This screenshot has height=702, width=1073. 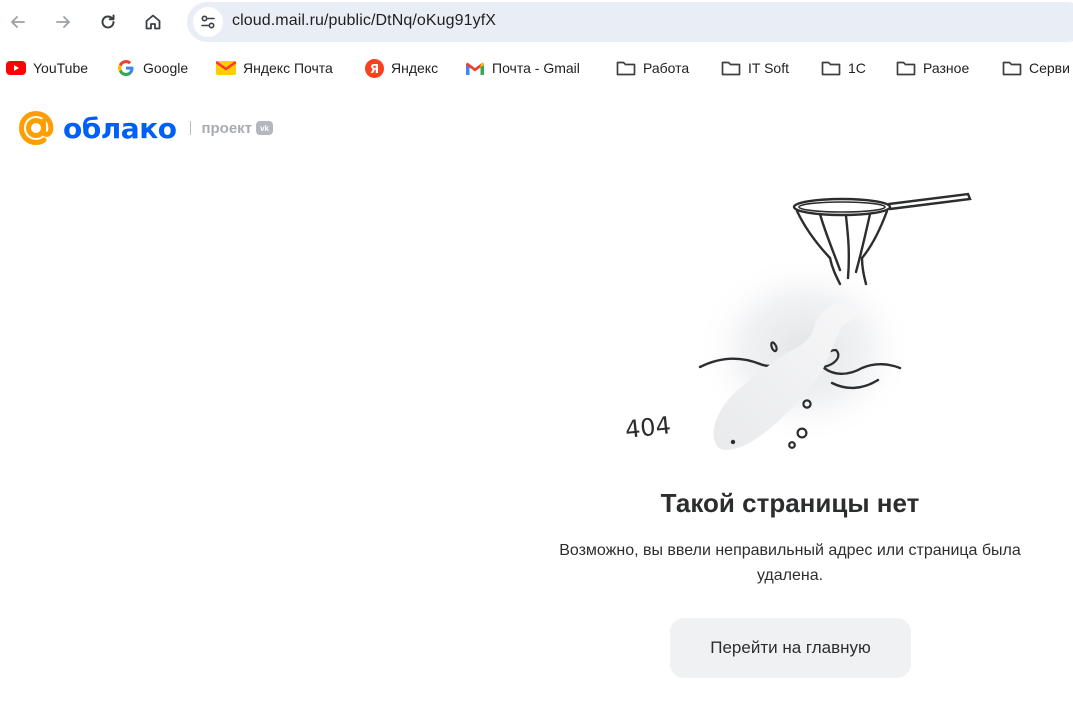 What do you see at coordinates (798, 321) in the screenshot?
I see `error-illustration: 404` at bounding box center [798, 321].